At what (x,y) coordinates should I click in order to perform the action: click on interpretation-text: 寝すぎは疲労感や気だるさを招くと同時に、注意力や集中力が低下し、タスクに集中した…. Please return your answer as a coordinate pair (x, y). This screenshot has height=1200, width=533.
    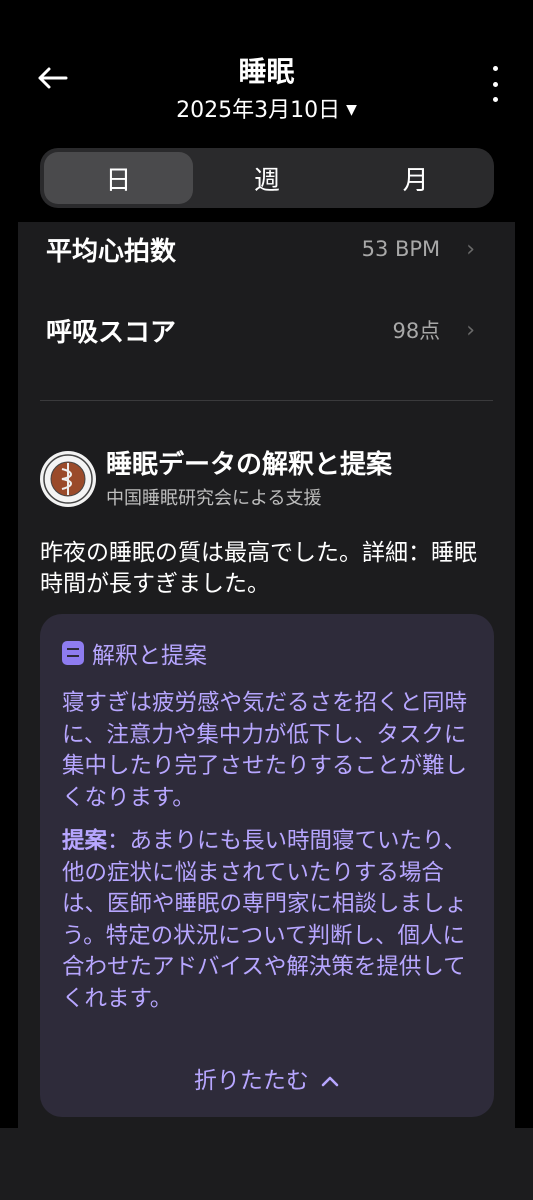
    Looking at the image, I should click on (265, 750).